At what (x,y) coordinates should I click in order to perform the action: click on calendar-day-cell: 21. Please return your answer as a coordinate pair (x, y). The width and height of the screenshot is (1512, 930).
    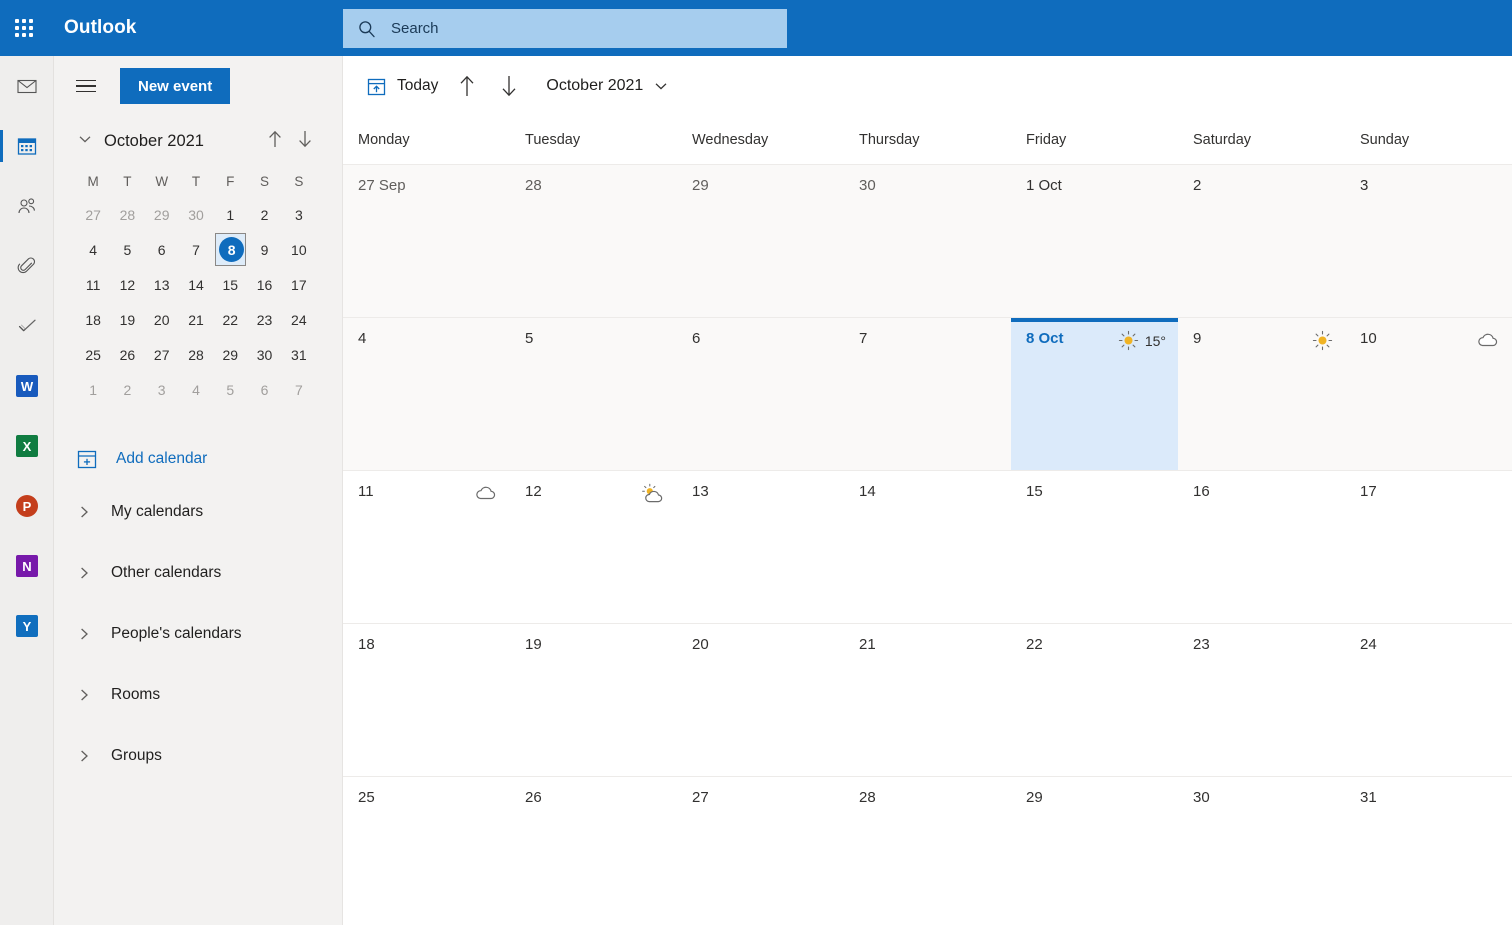
    Looking at the image, I should click on (927, 700).